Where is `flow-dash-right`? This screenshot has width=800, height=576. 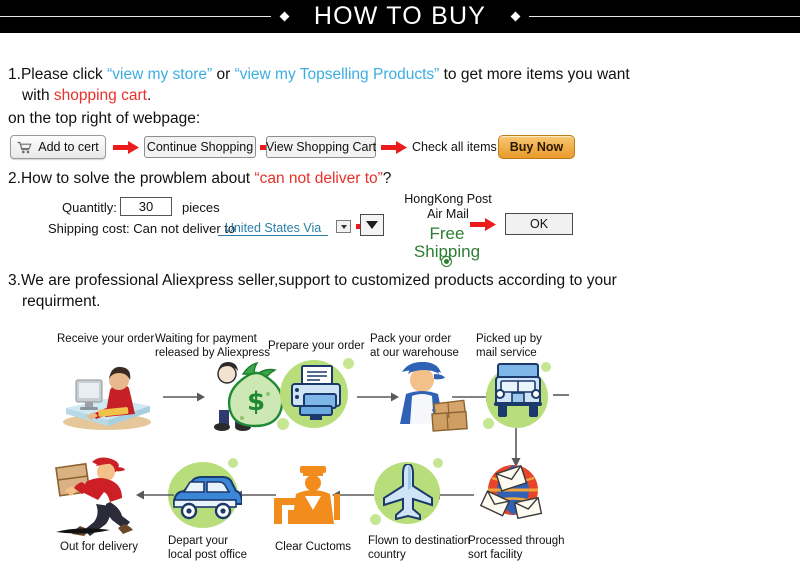
flow-dash-right is located at coordinates (562, 395).